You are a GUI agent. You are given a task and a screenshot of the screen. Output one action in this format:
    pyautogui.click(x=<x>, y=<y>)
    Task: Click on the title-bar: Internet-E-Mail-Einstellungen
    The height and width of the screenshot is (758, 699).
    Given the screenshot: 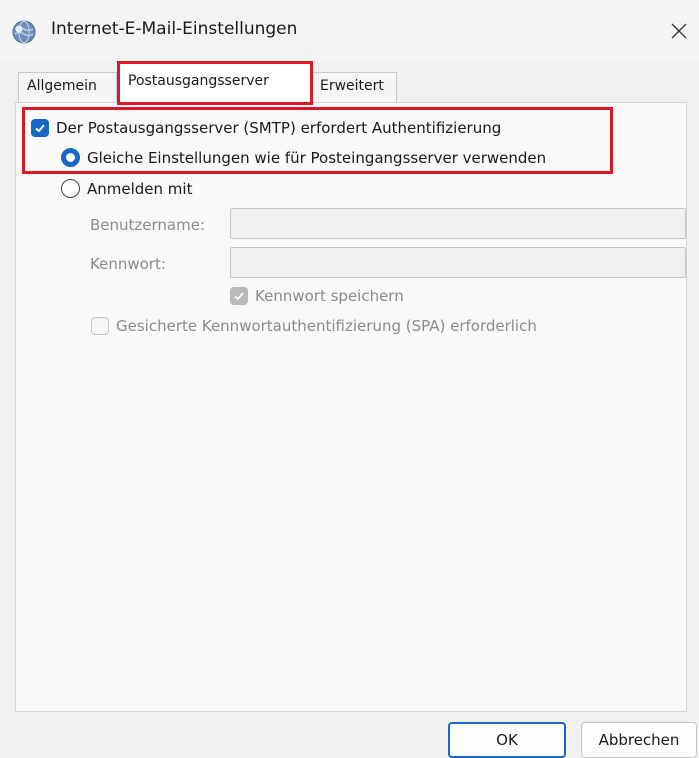 What is the action you would take?
    pyautogui.click(x=349, y=31)
    